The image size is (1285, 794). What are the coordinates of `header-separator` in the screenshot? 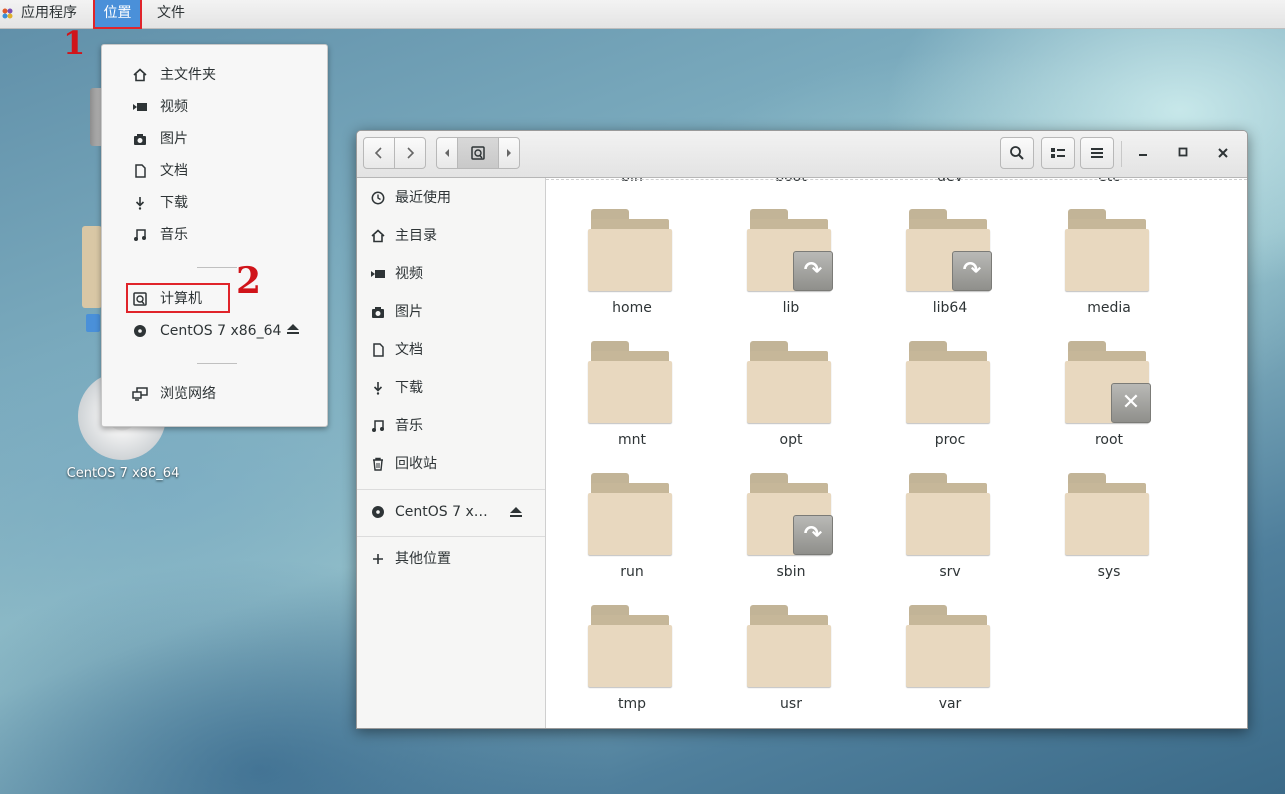 It's located at (1121, 154).